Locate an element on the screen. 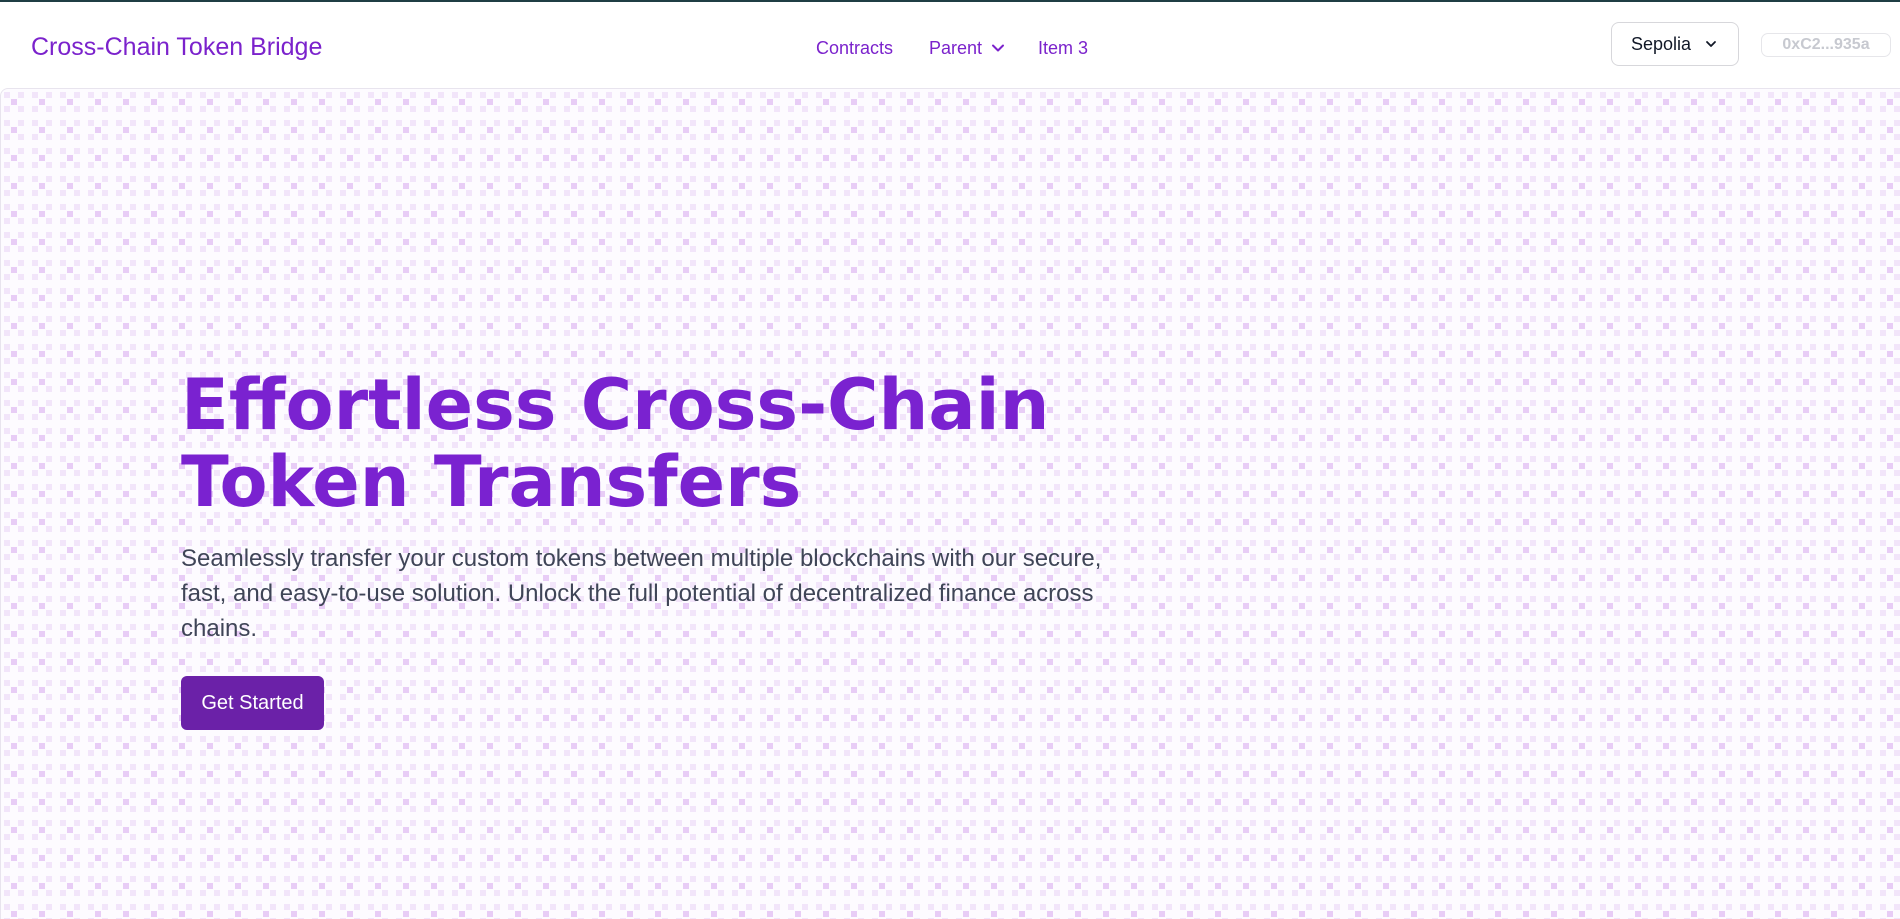  get-started-button: Get Started is located at coordinates (252, 703).